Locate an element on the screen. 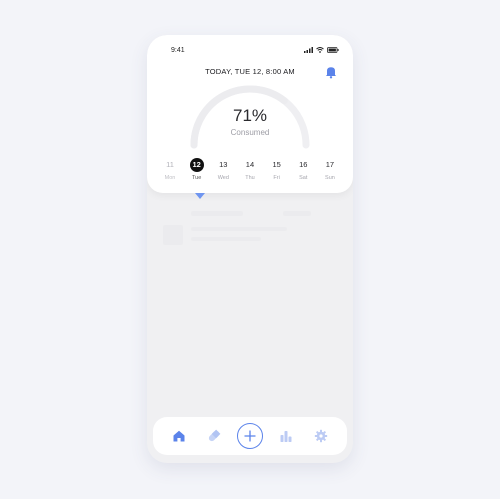 This screenshot has height=499, width=500. day-number: 14 is located at coordinates (250, 164).